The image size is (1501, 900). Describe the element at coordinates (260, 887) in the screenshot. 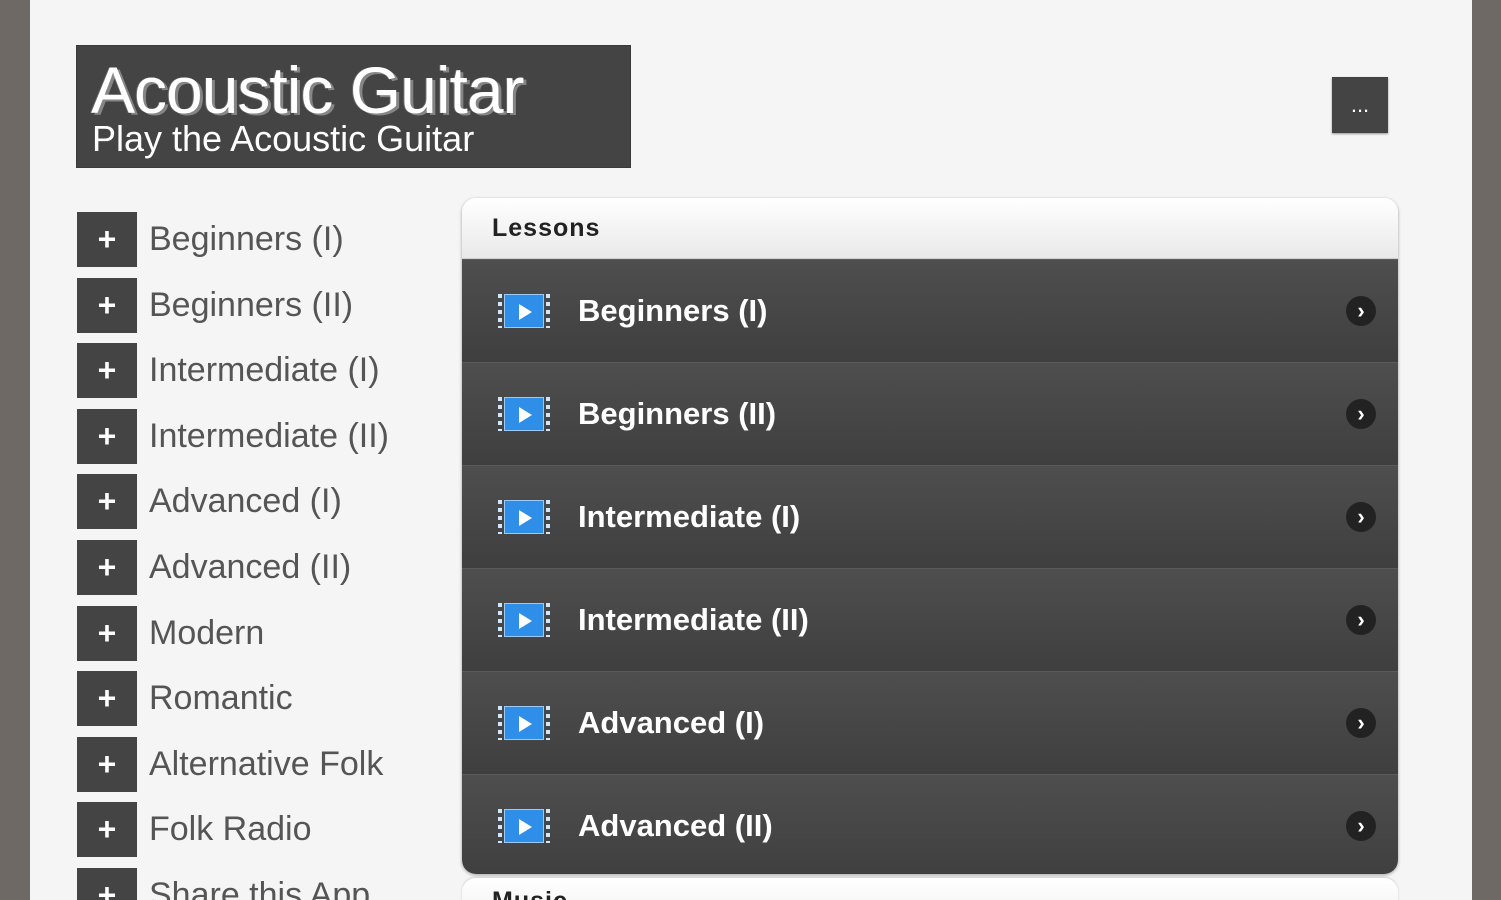

I see `sidebar-item-label: Share this App` at that location.